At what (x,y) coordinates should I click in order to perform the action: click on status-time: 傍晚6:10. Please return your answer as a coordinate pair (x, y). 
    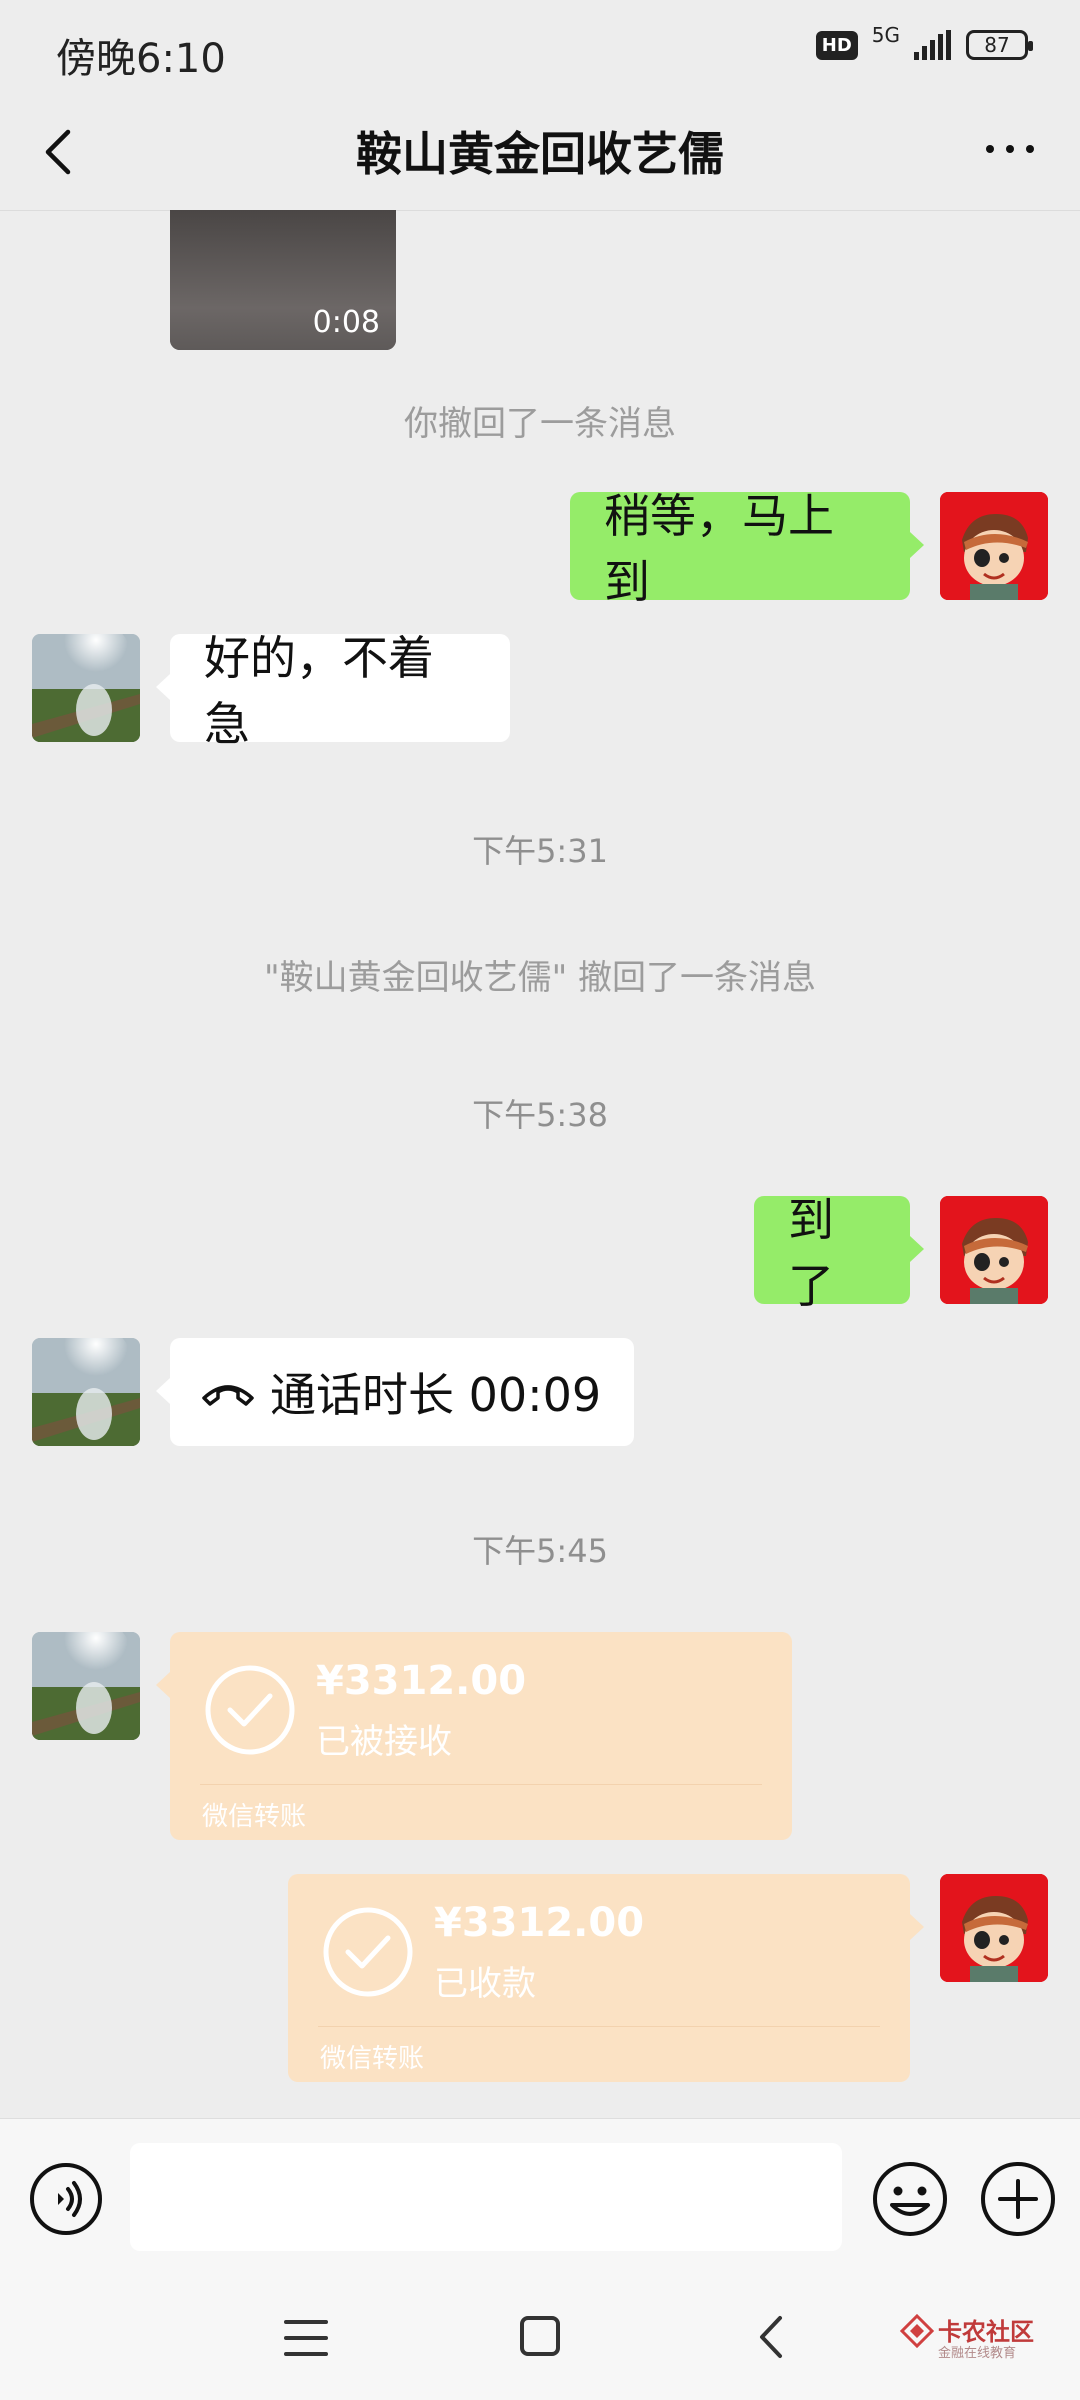
    Looking at the image, I should click on (141, 59).